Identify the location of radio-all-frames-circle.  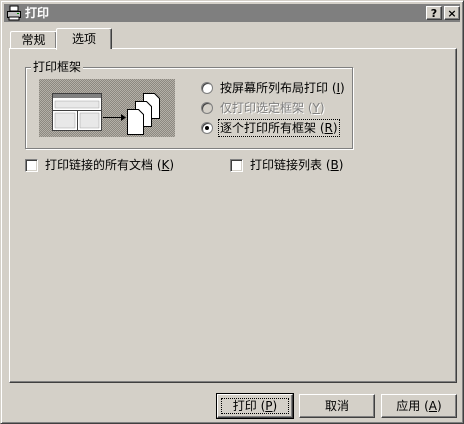
(207, 128).